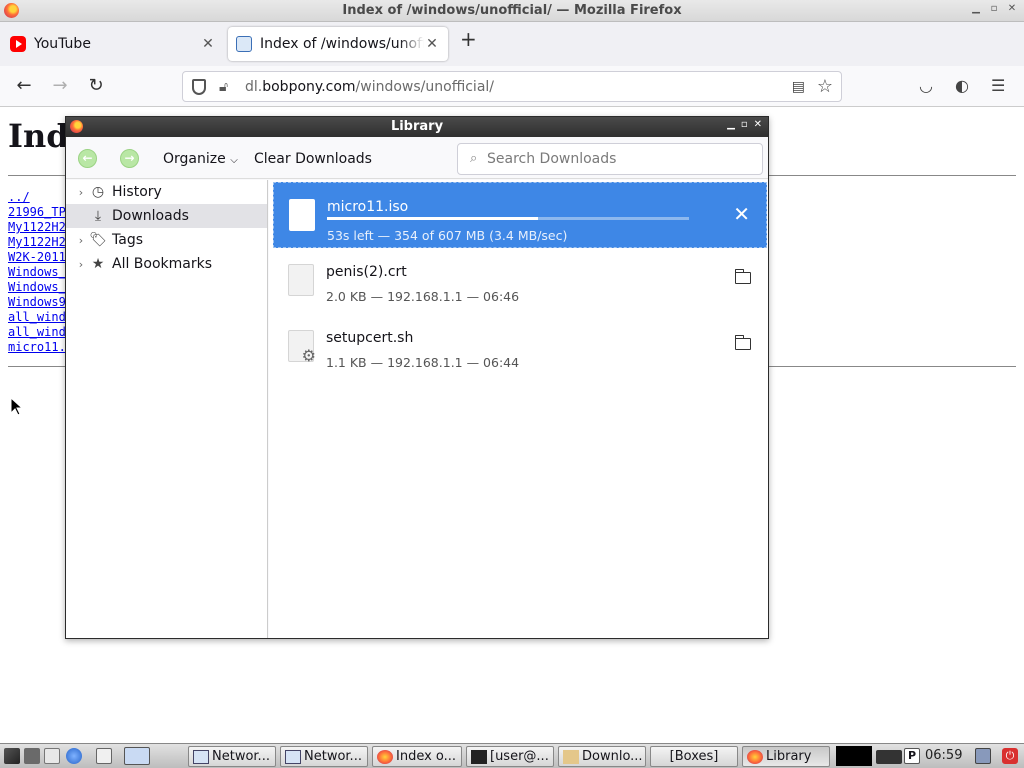 The height and width of the screenshot is (768, 1024). I want to click on download-progress-bar, so click(508, 218).